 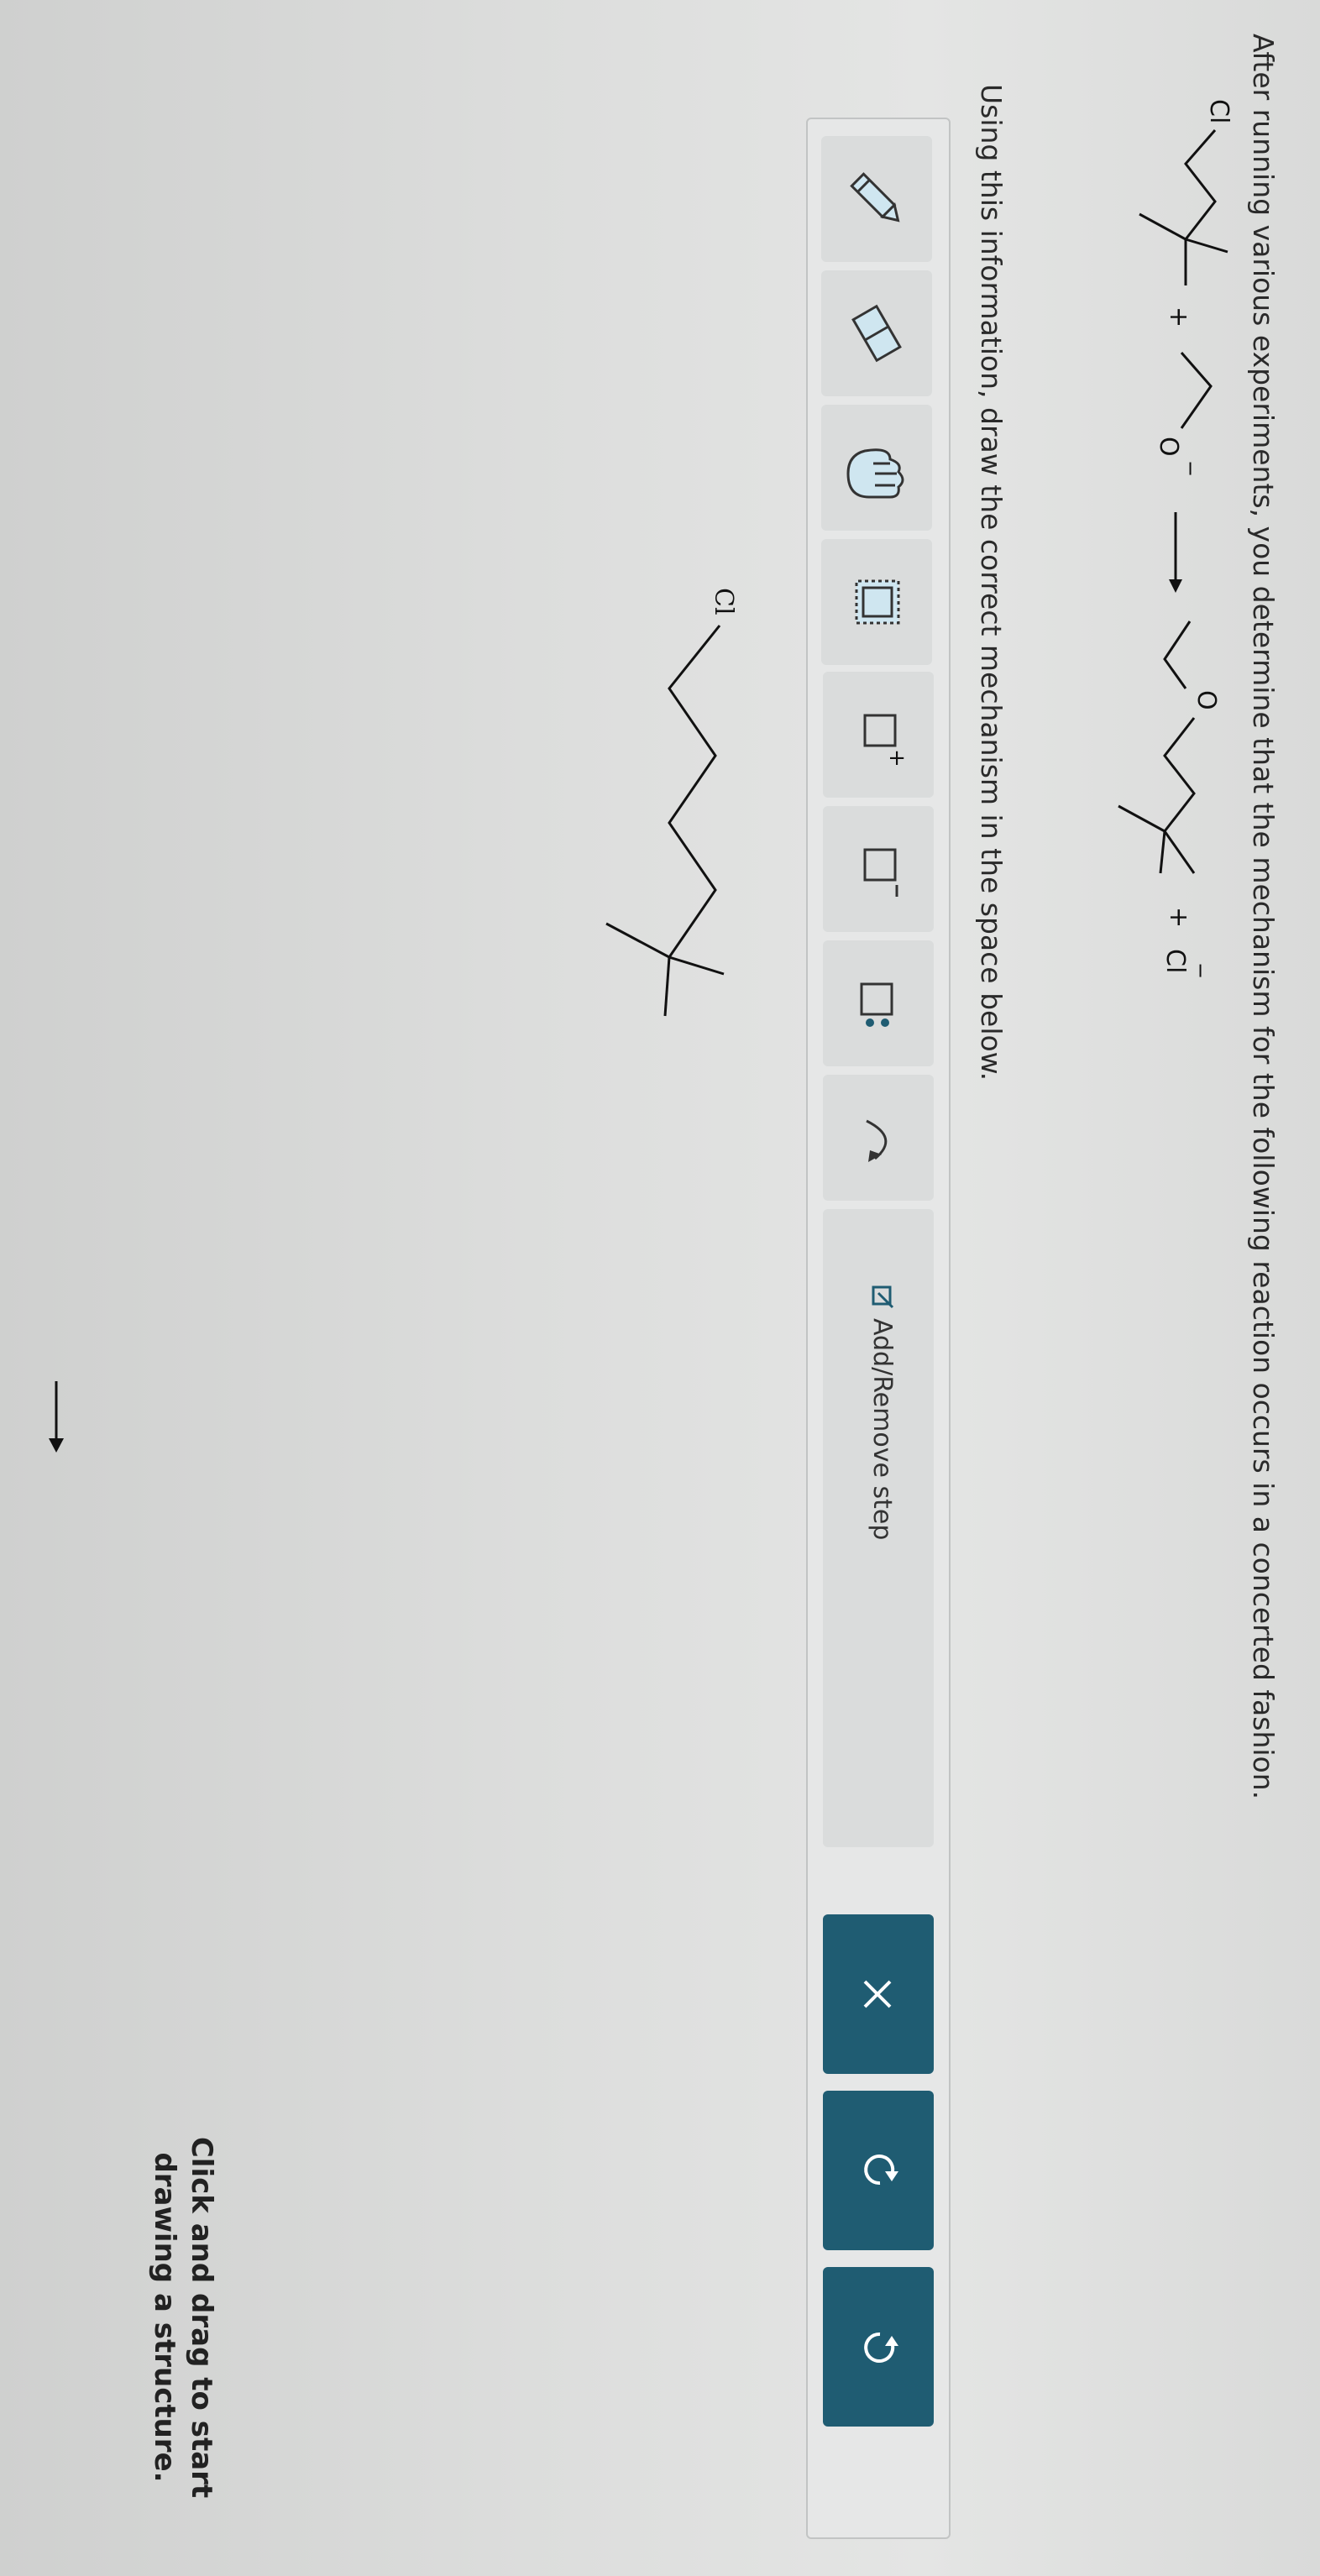 I want to click on undo-icon, so click(x=881, y=2171).